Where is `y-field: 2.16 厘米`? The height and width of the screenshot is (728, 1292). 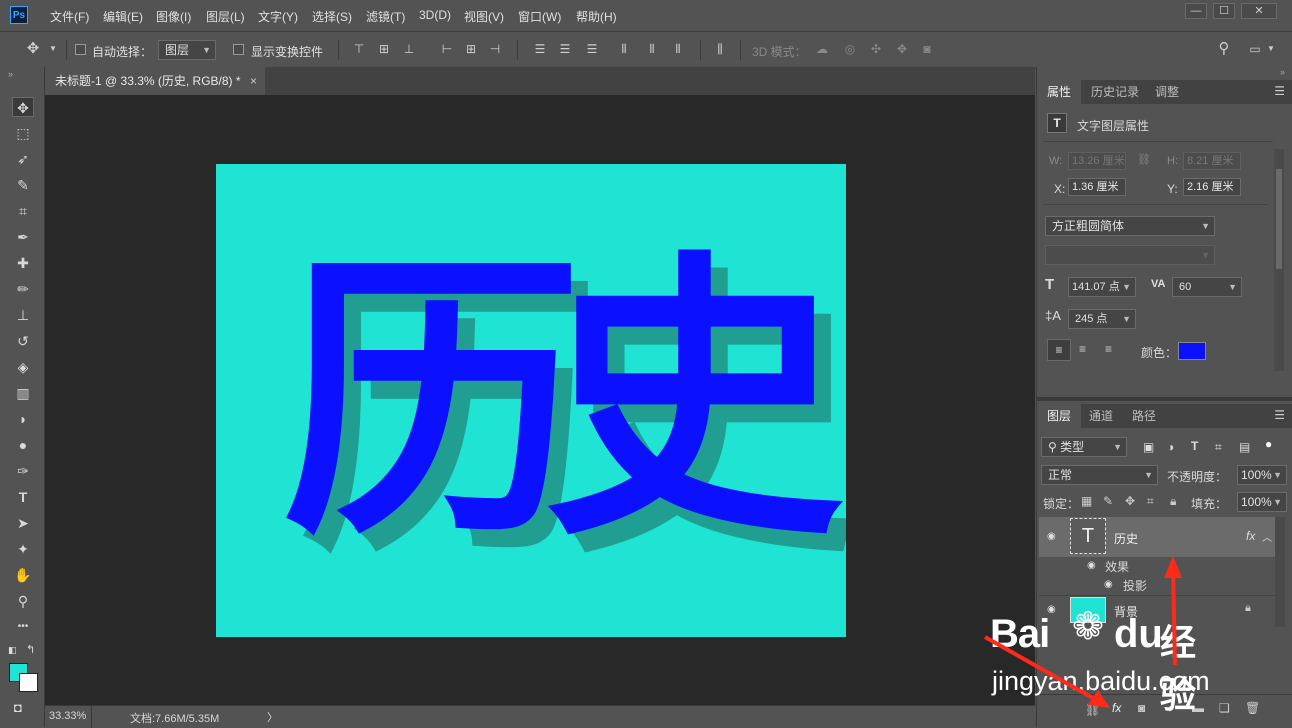 y-field: 2.16 厘米 is located at coordinates (1212, 187).